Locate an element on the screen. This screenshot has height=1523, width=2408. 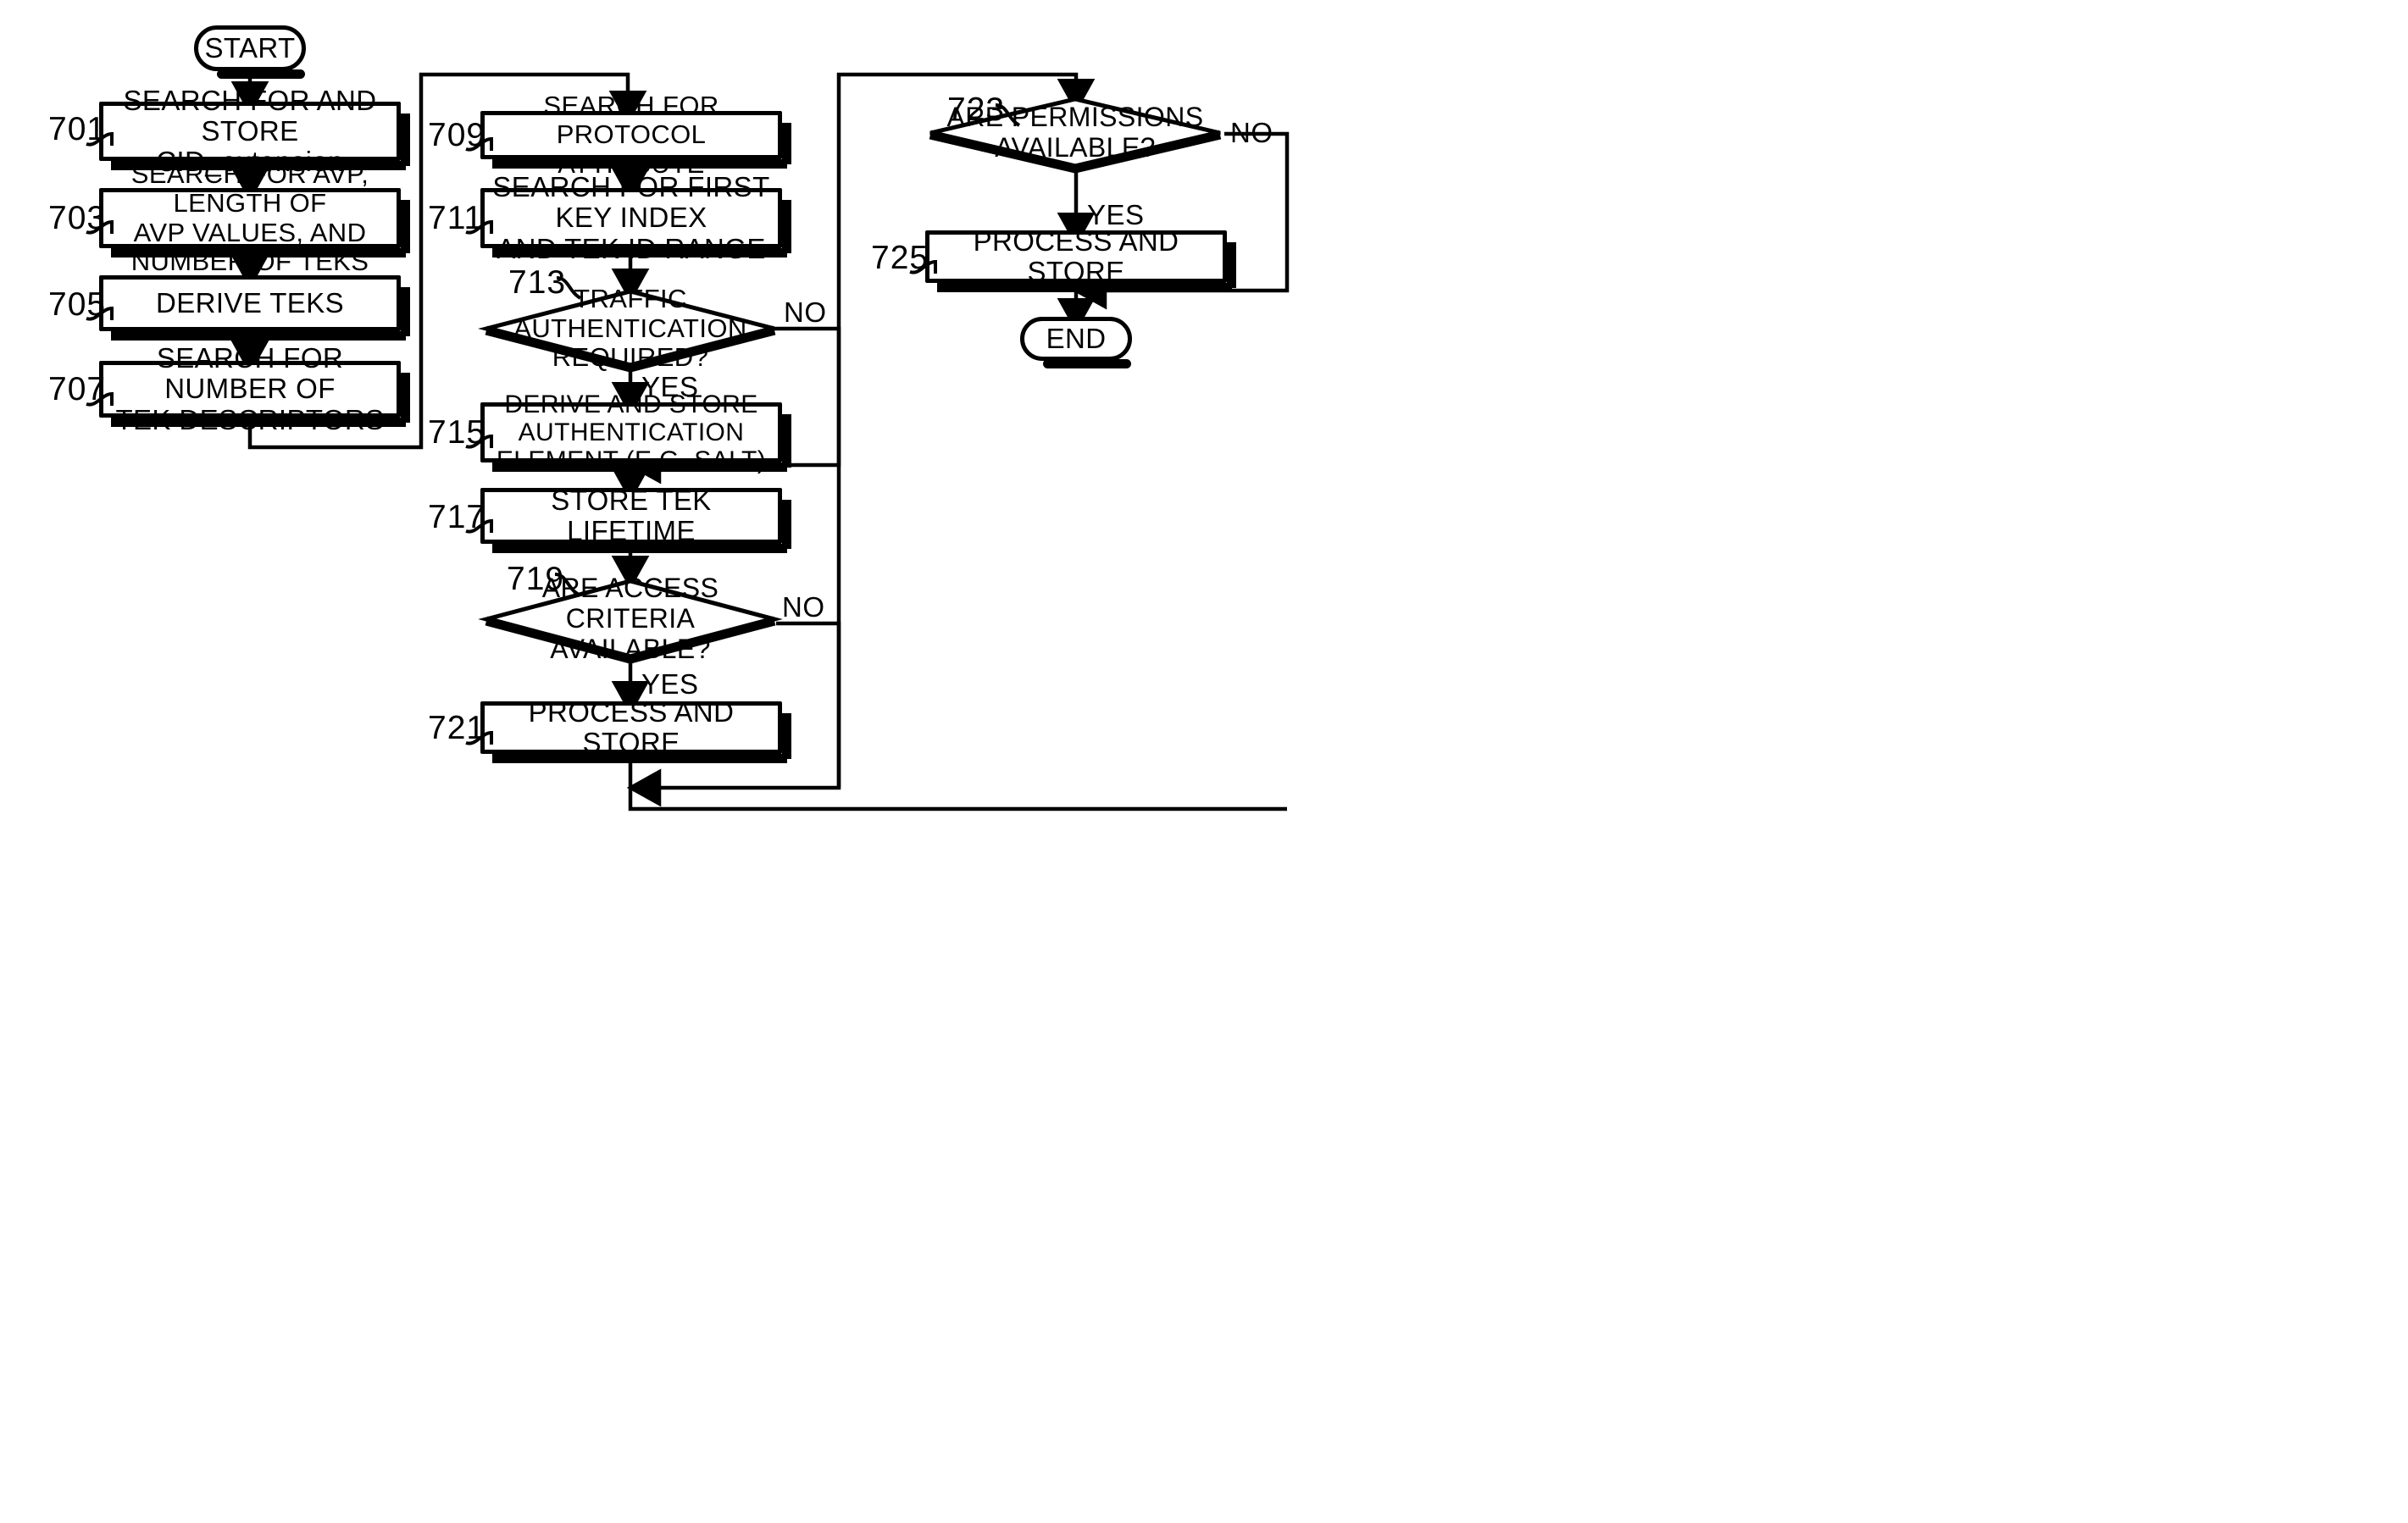
node-705-label: DERIVE TEKS is located at coordinates (250, 302).